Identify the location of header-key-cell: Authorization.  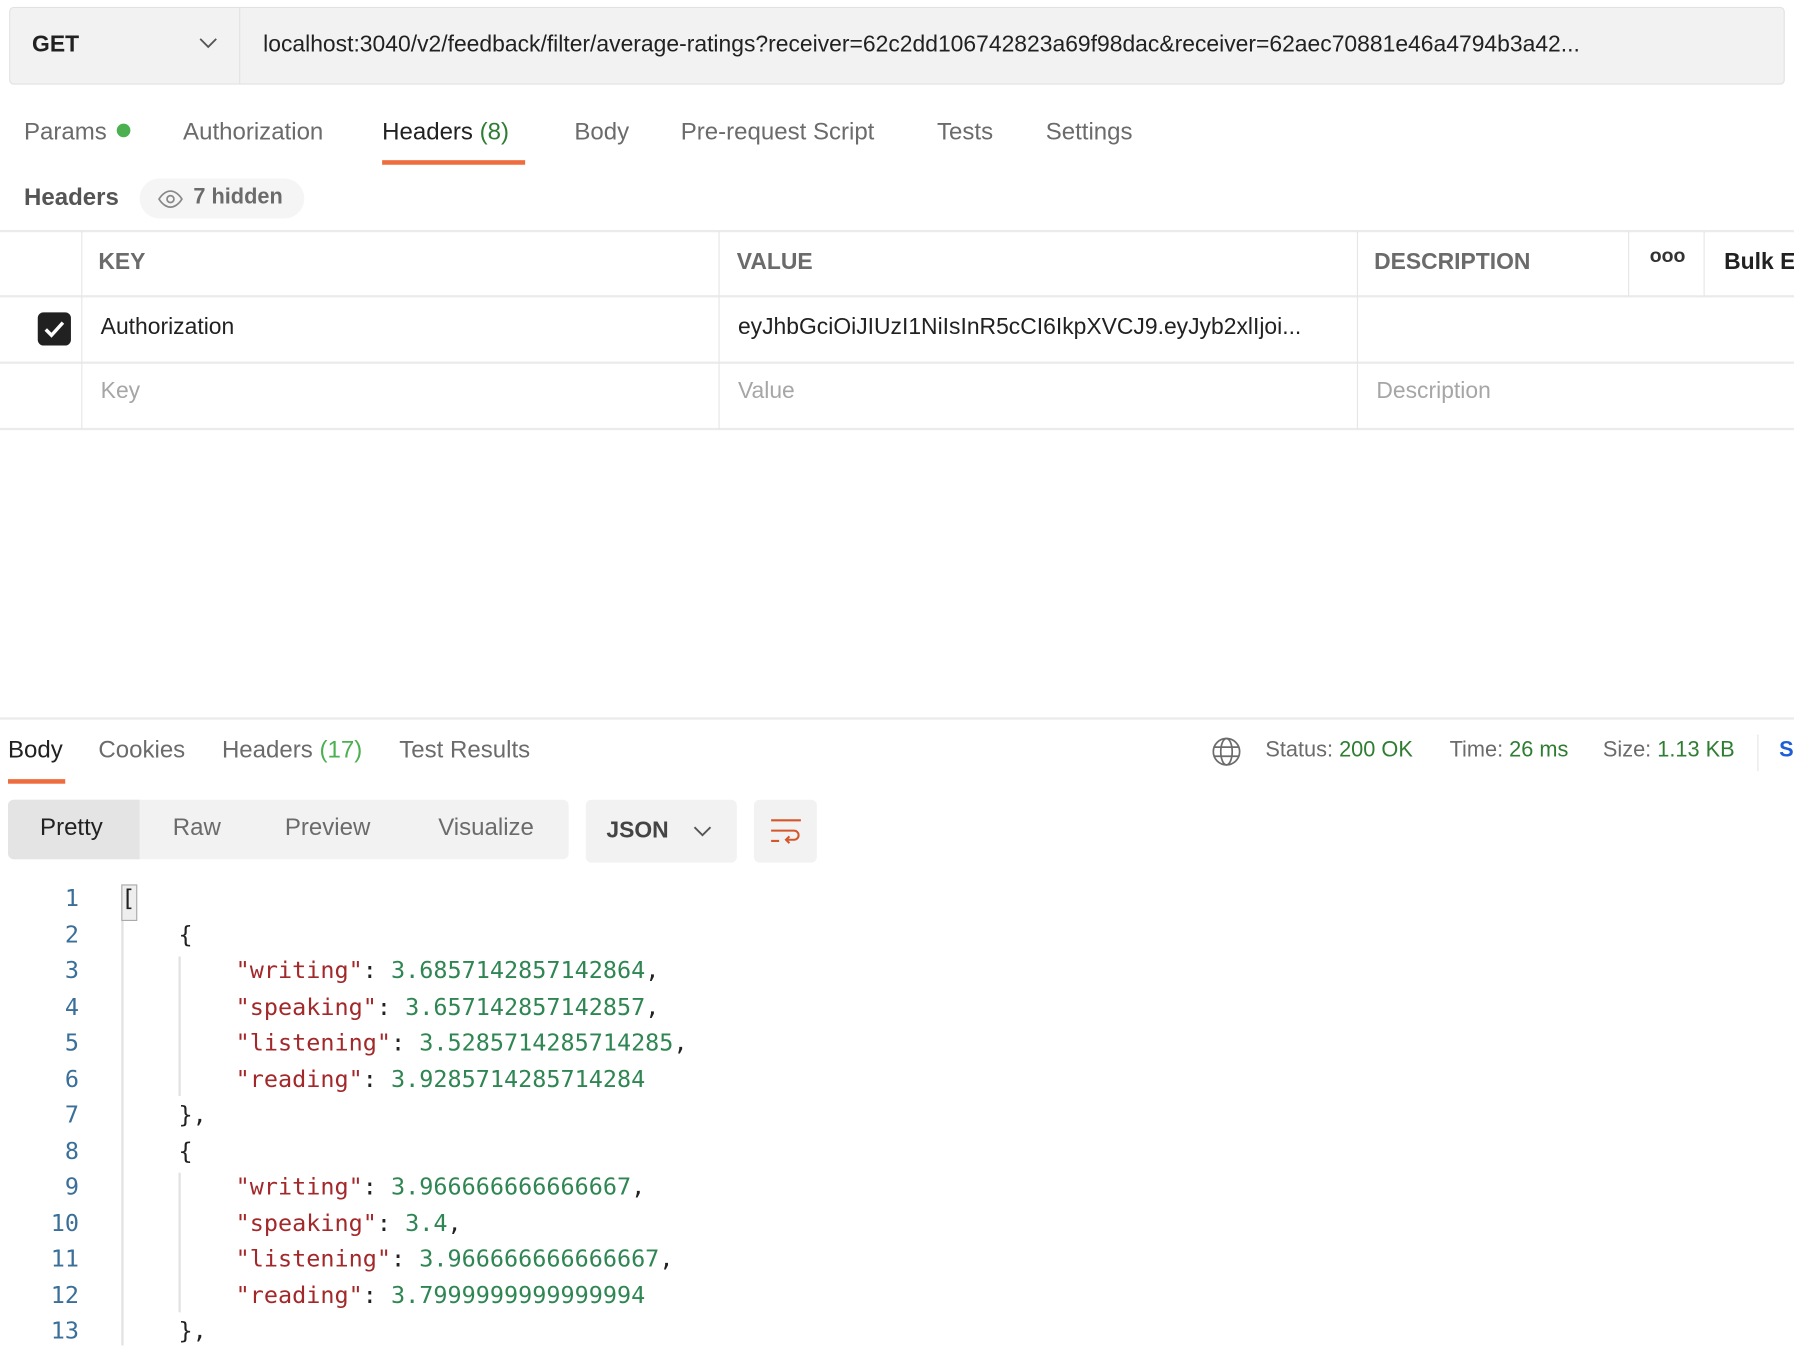
(168, 328).